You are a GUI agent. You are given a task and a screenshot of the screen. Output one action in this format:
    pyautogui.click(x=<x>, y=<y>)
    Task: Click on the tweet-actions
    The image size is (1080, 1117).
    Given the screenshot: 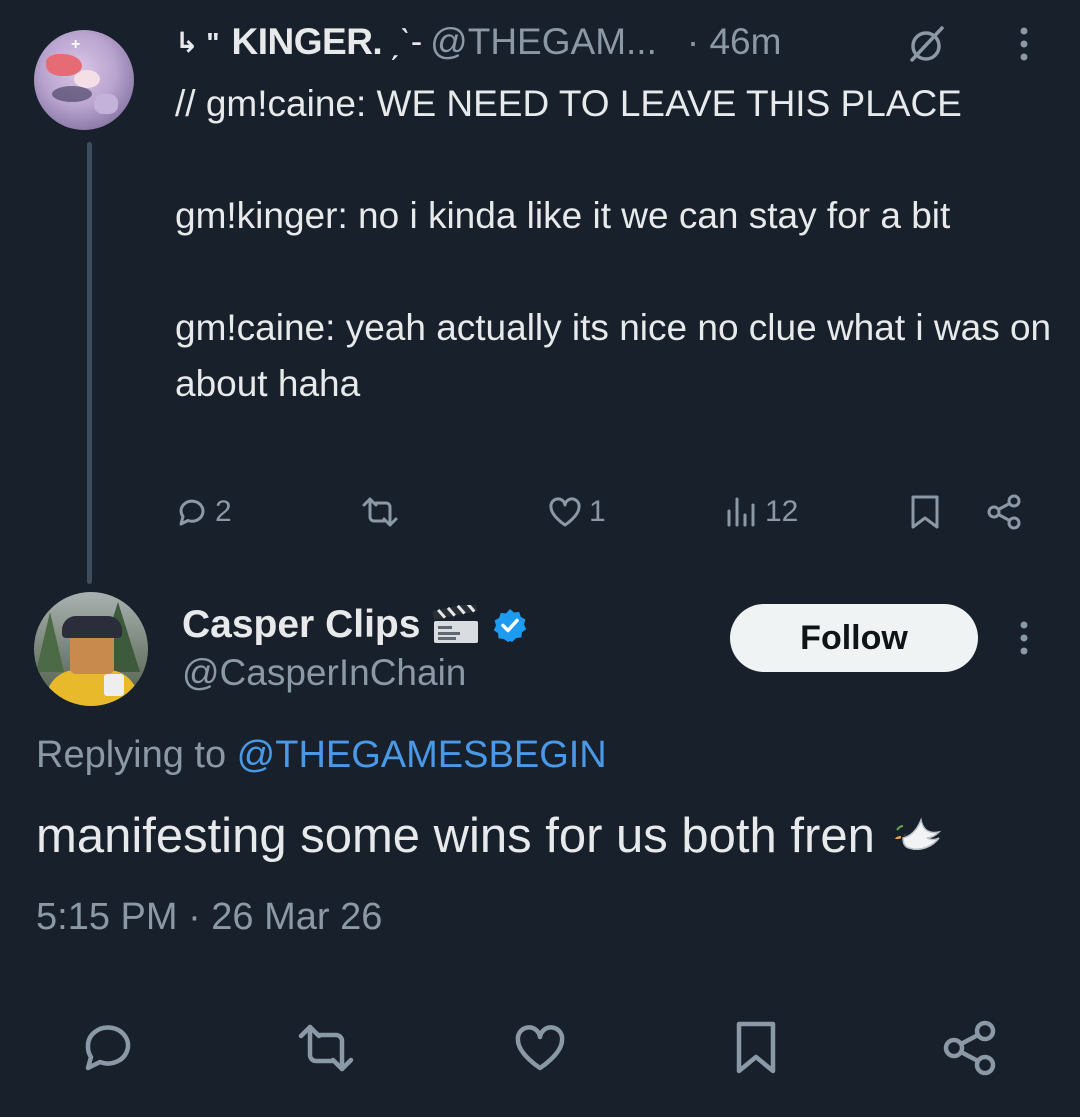 What is the action you would take?
    pyautogui.click(x=540, y=1048)
    